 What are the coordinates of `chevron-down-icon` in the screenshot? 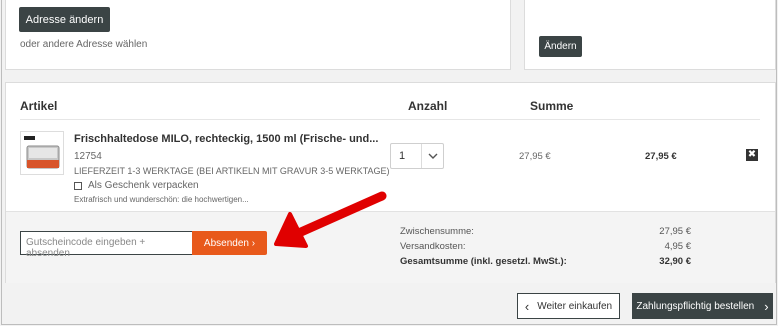 It's located at (433, 156).